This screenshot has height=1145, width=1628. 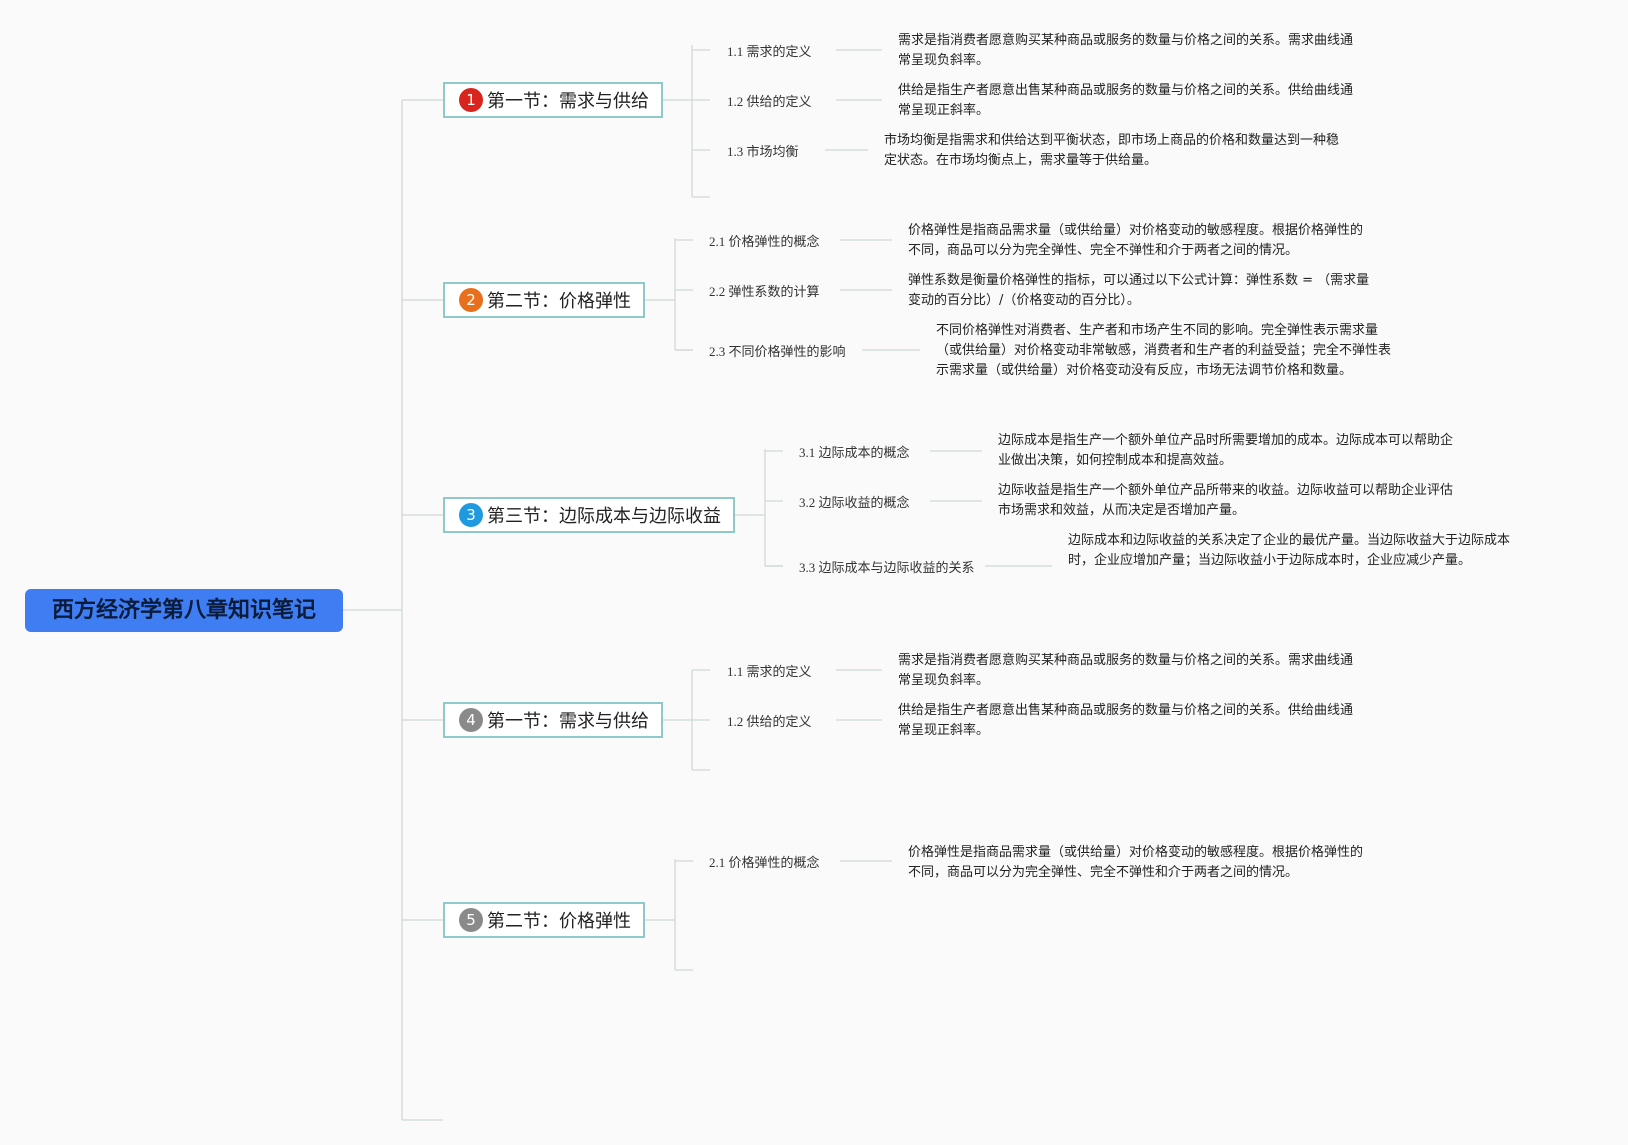 What do you see at coordinates (471, 720) in the screenshot?
I see `section-number-badge: 4` at bounding box center [471, 720].